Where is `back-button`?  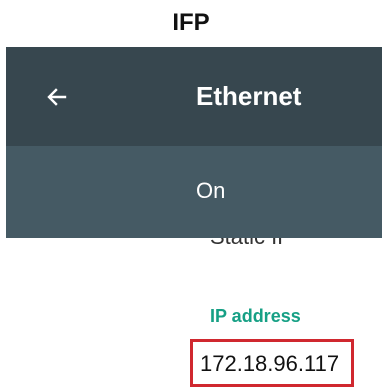 back-button is located at coordinates (57, 97).